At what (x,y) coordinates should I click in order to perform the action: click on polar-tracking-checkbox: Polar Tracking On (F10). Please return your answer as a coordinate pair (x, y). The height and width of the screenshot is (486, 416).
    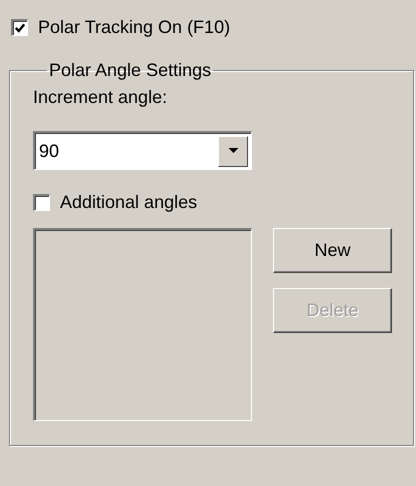
    Looking at the image, I should click on (213, 27).